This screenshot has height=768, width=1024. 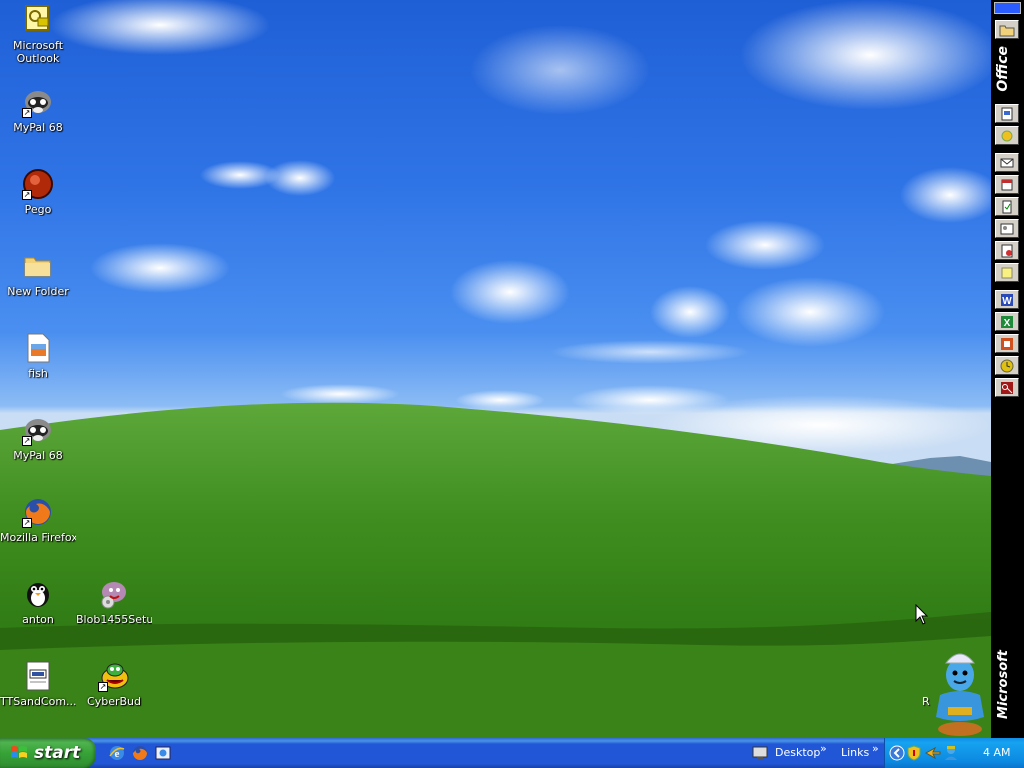 I want to click on office-mail-button, so click(x=1007, y=162).